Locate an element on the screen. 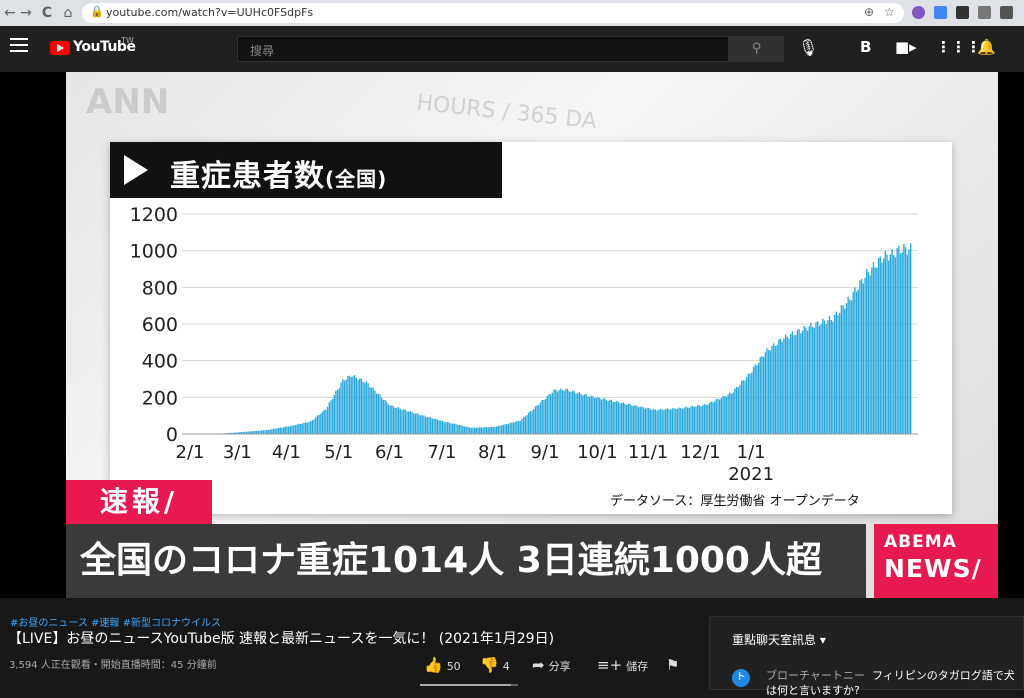  hashtag-links: #お昼のニュース #速報 #新型コロナウイルス is located at coordinates (115, 621).